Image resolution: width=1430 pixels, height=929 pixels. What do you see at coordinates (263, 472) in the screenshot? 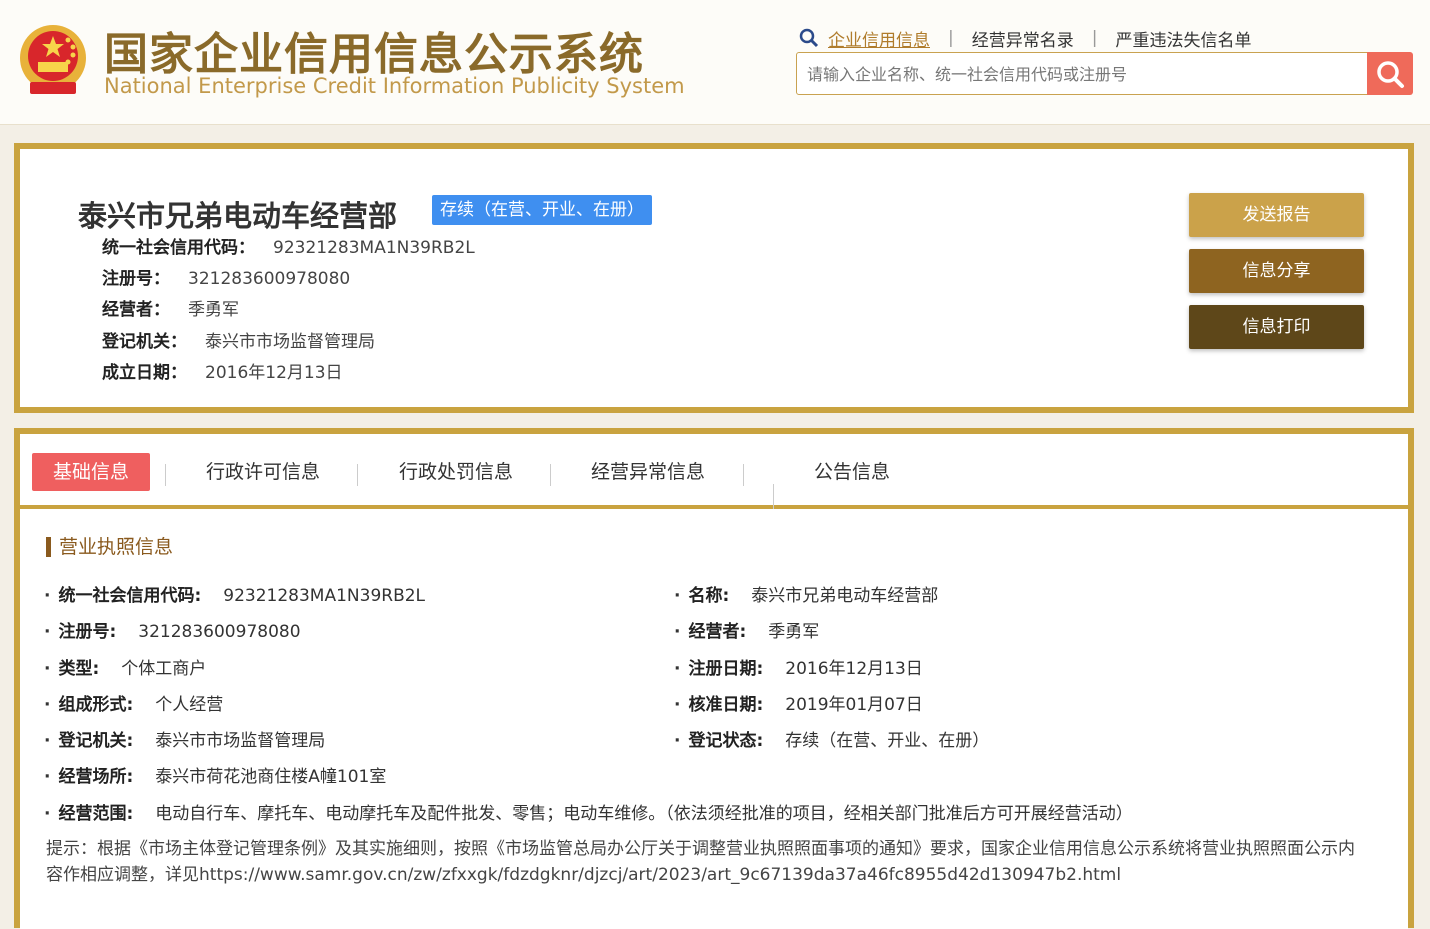
I see `tab-admin-license: 行政许可信息` at bounding box center [263, 472].